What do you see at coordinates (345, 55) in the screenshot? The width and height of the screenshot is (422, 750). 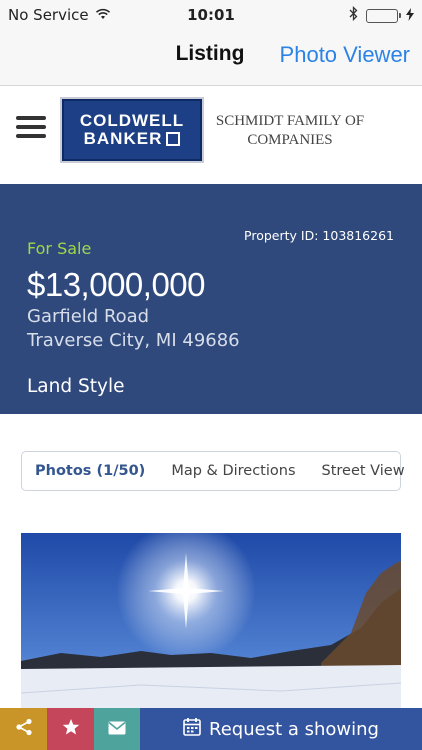 I see `photo-viewer-button: Photo Viewer` at bounding box center [345, 55].